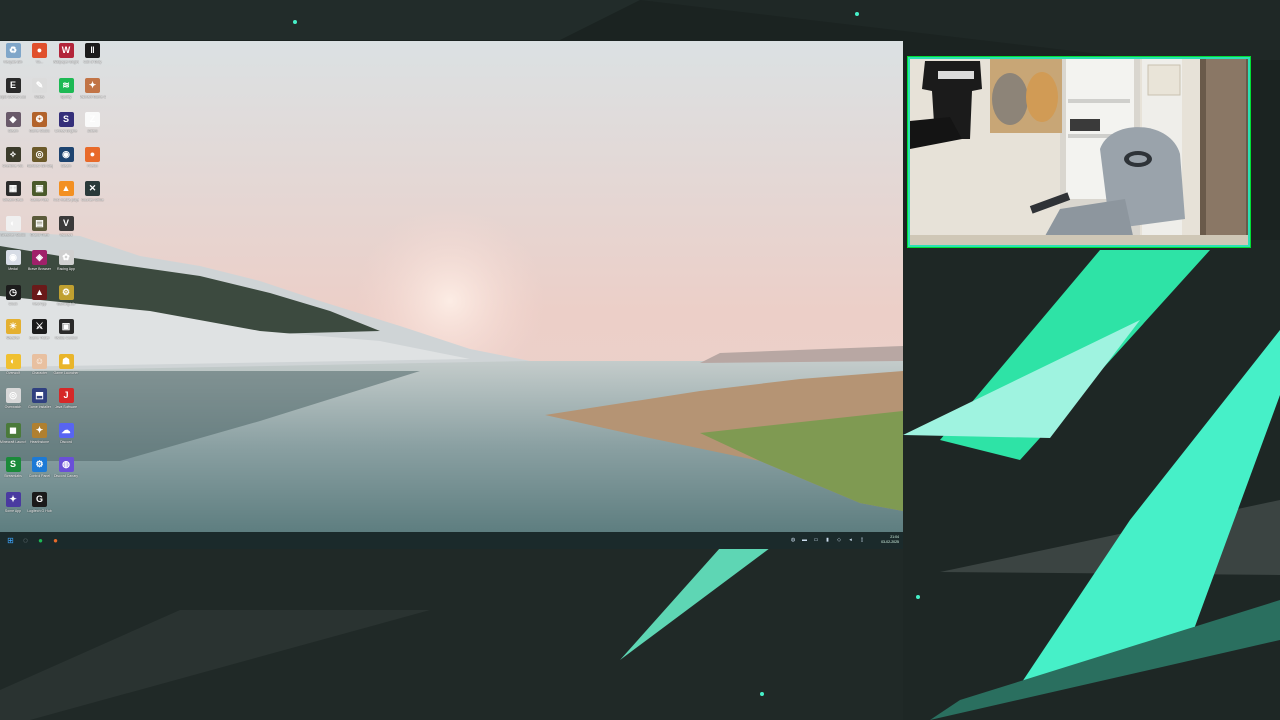  What do you see at coordinates (40, 198) in the screenshot?
I see `desktop-icon: ▣ Game Files` at bounding box center [40, 198].